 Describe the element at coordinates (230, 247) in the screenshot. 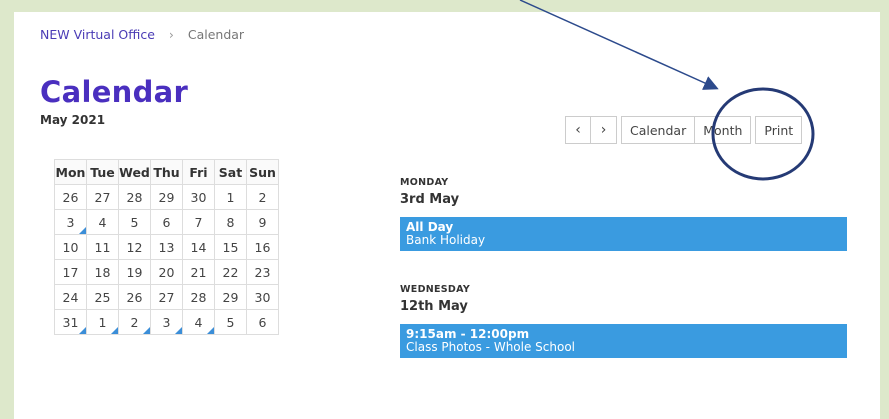

I see `calendar-day: 15` at that location.